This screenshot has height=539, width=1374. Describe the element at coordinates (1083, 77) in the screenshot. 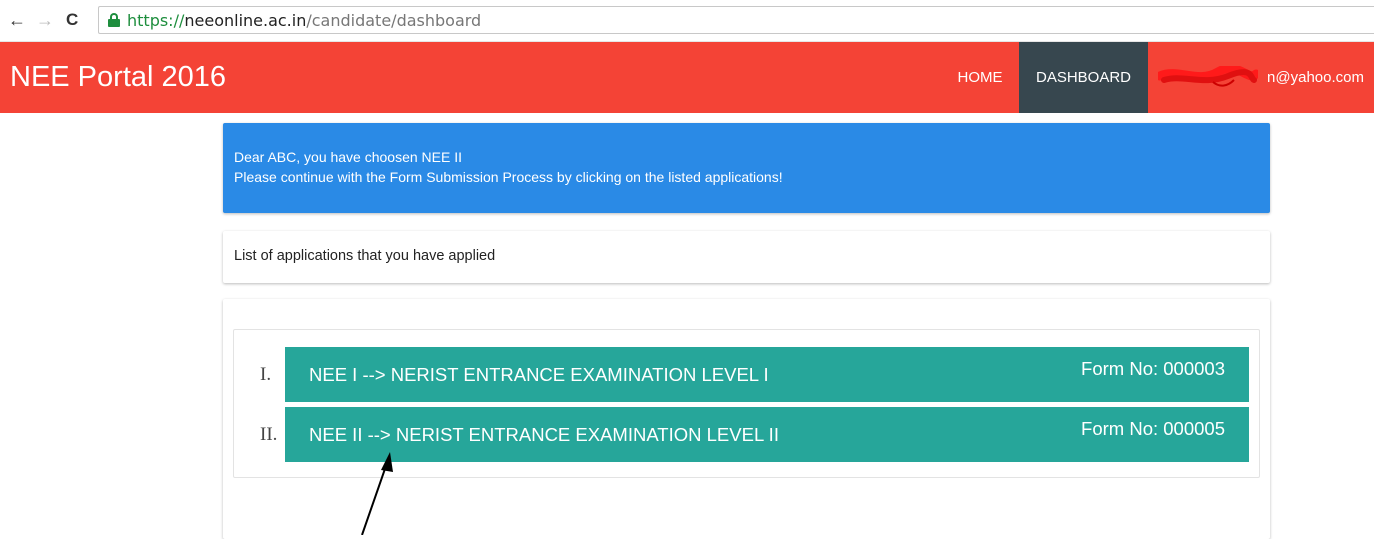

I see `nav-dashboard-link: DASHBOARD` at that location.